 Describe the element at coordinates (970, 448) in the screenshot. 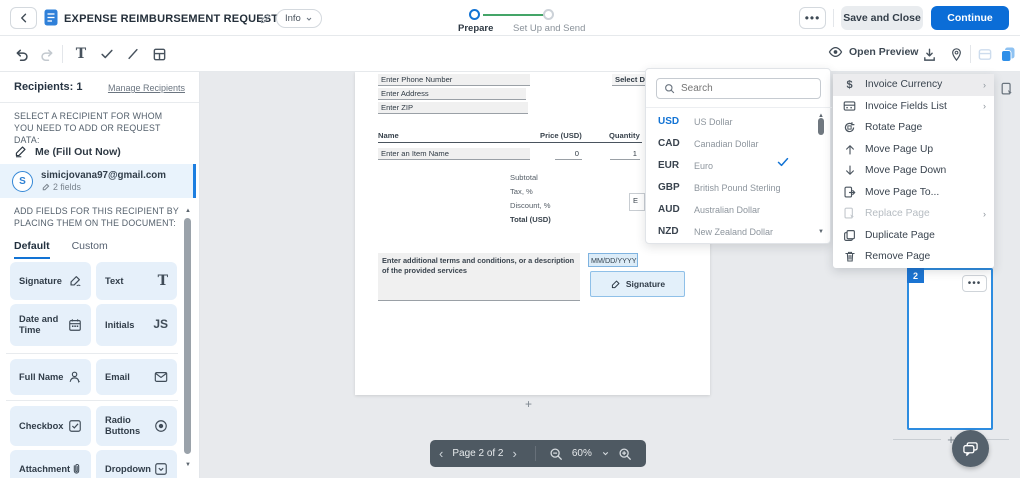

I see `help-chat-button` at that location.